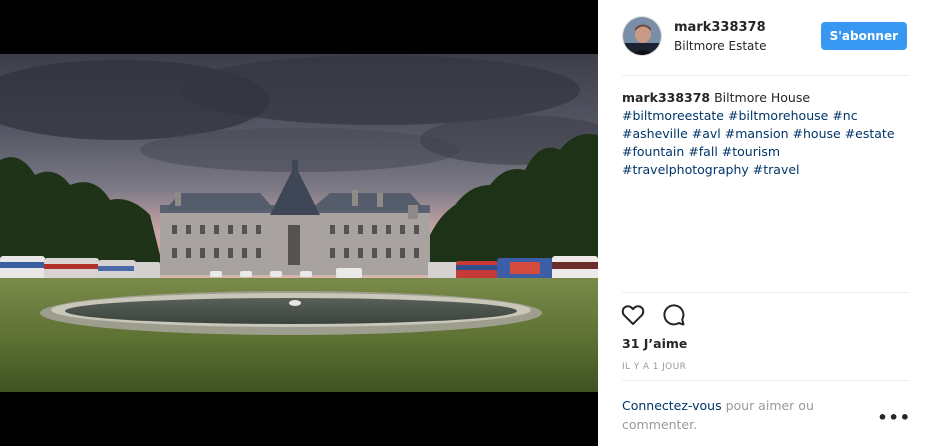  What do you see at coordinates (654, 343) in the screenshot?
I see `like-count: 31 J’aime` at bounding box center [654, 343].